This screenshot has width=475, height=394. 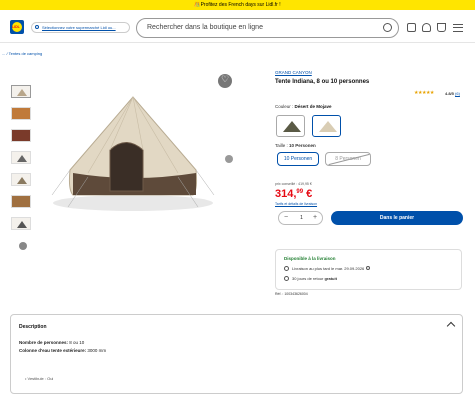 What do you see at coordinates (33, 327) in the screenshot?
I see `description-heading: Description` at bounding box center [33, 327].